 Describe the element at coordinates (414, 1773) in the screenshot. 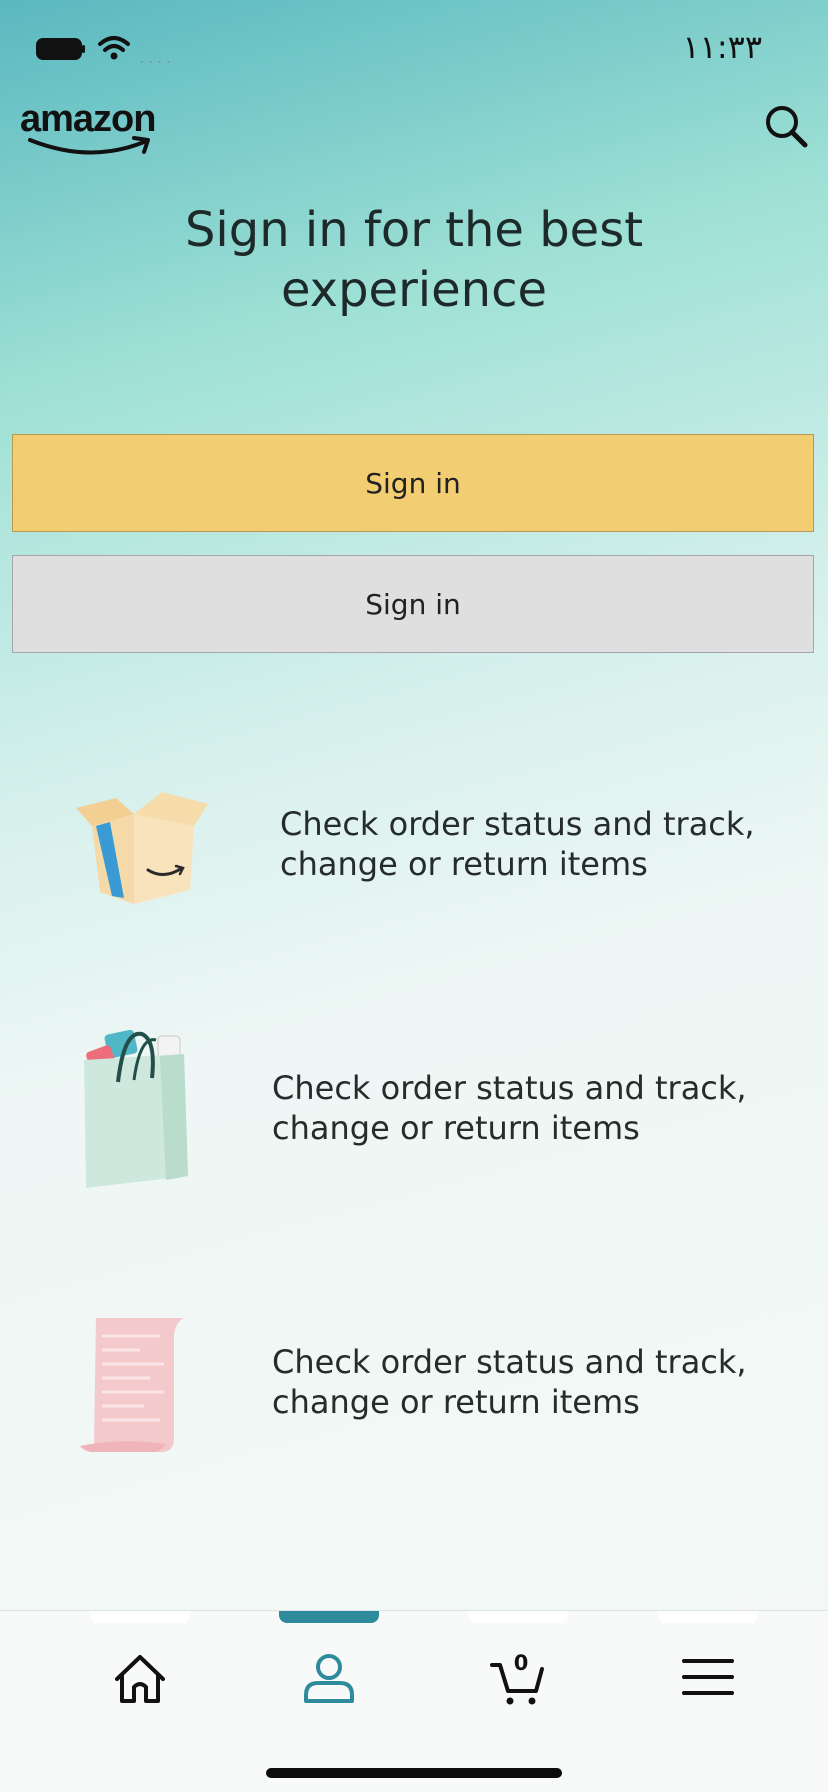

I see `home-indicator` at that location.